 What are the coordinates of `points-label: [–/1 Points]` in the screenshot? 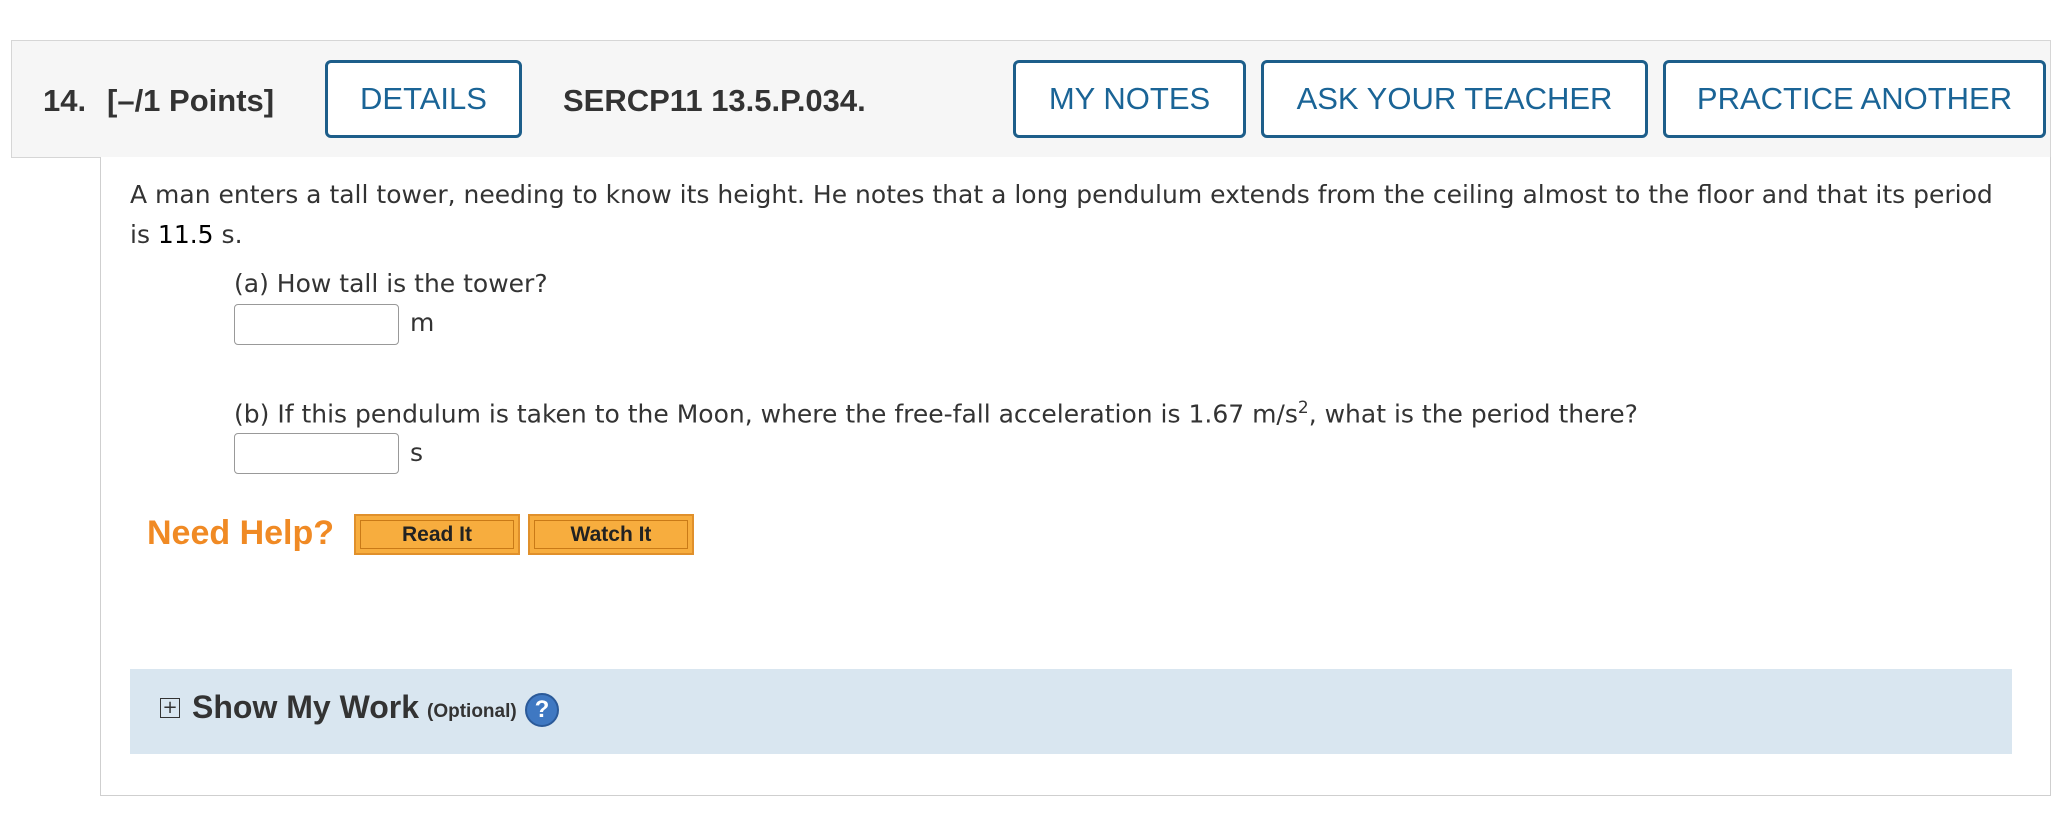 It's located at (191, 100).